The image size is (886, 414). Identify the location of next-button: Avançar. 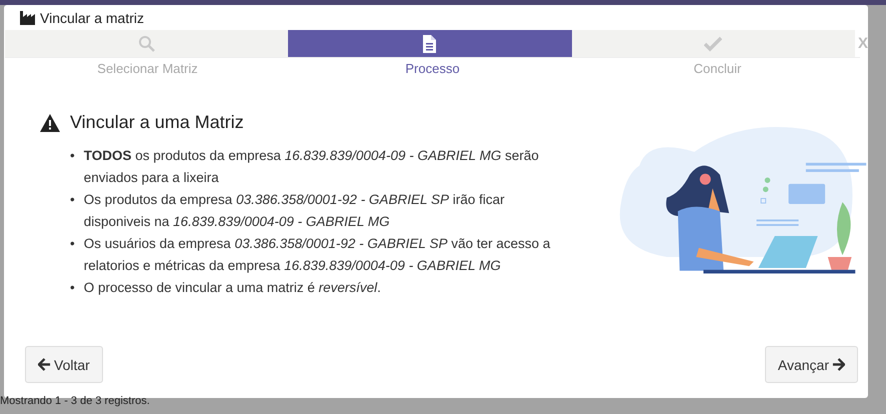
(811, 364).